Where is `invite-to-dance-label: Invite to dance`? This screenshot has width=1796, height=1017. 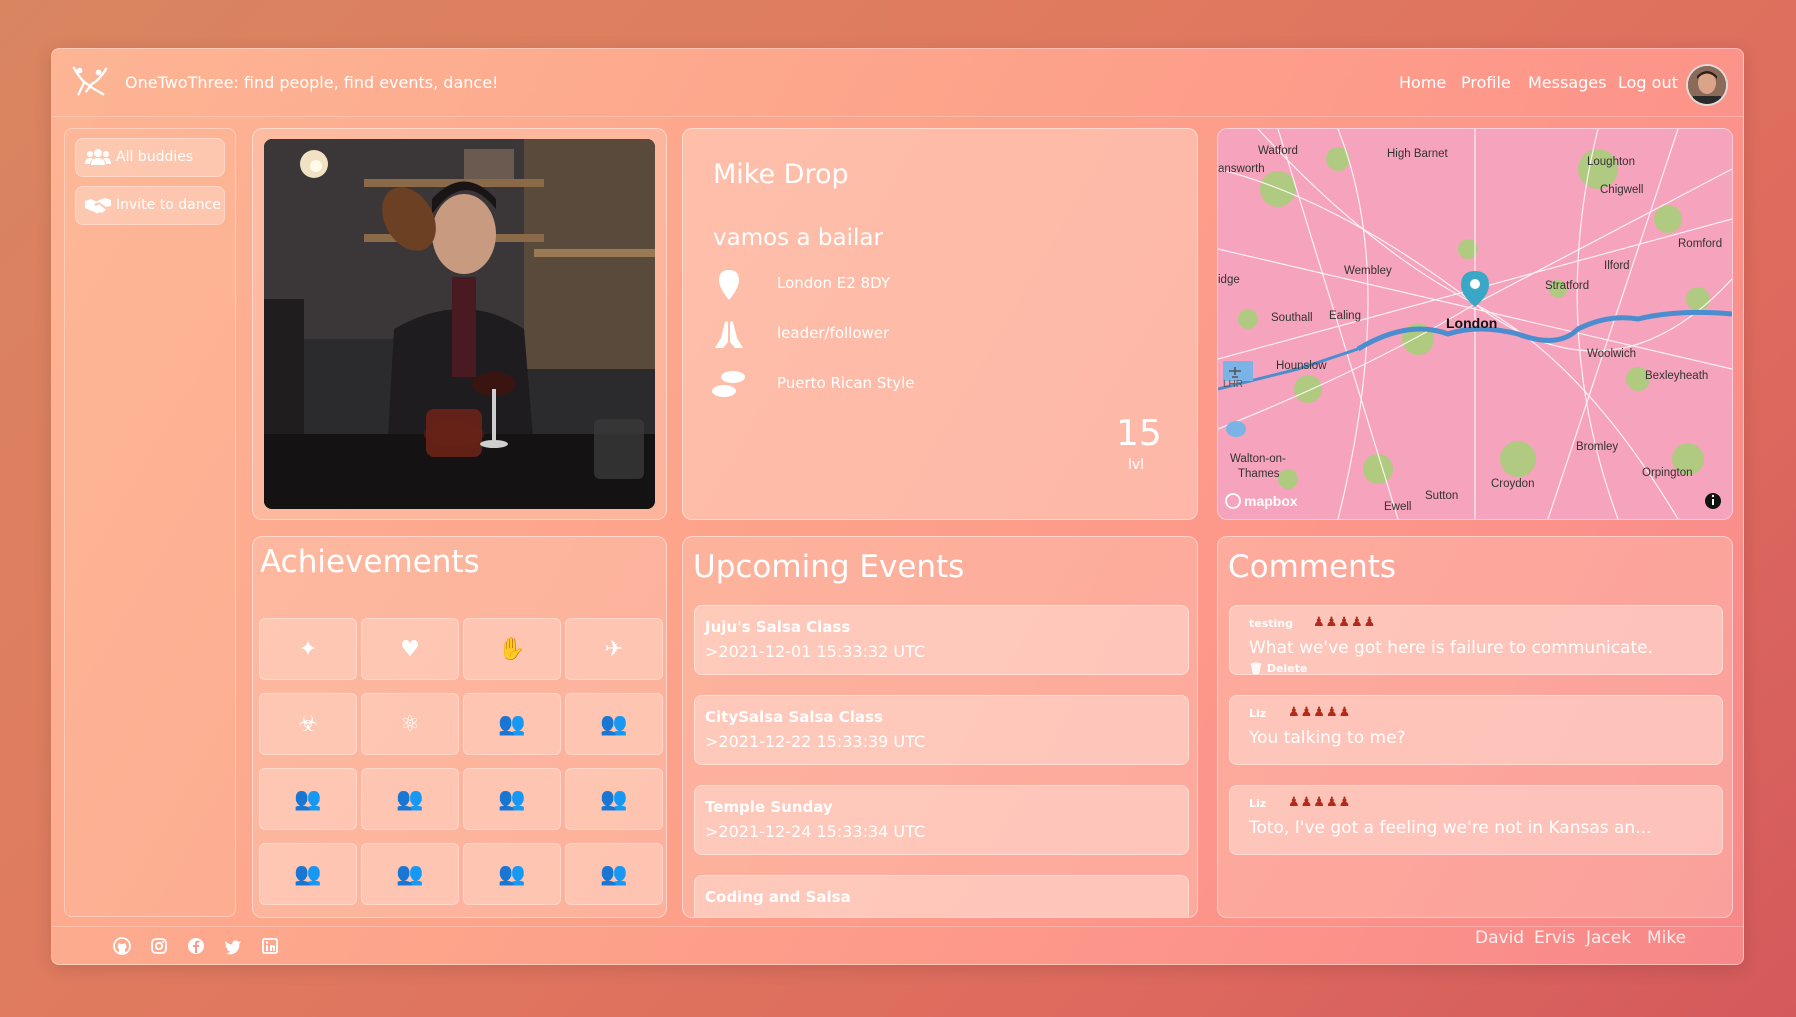 invite-to-dance-label: Invite to dance is located at coordinates (168, 205).